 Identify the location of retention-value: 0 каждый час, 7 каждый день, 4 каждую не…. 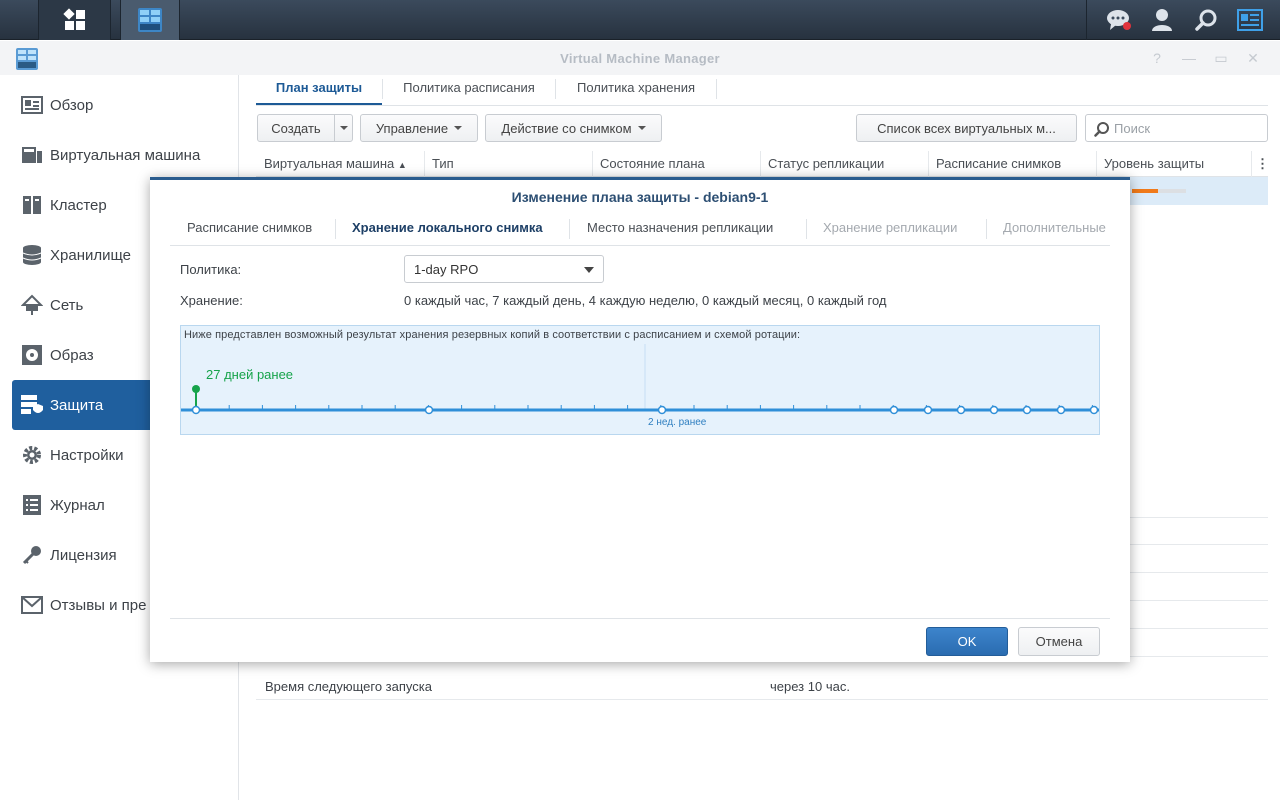
(645, 300).